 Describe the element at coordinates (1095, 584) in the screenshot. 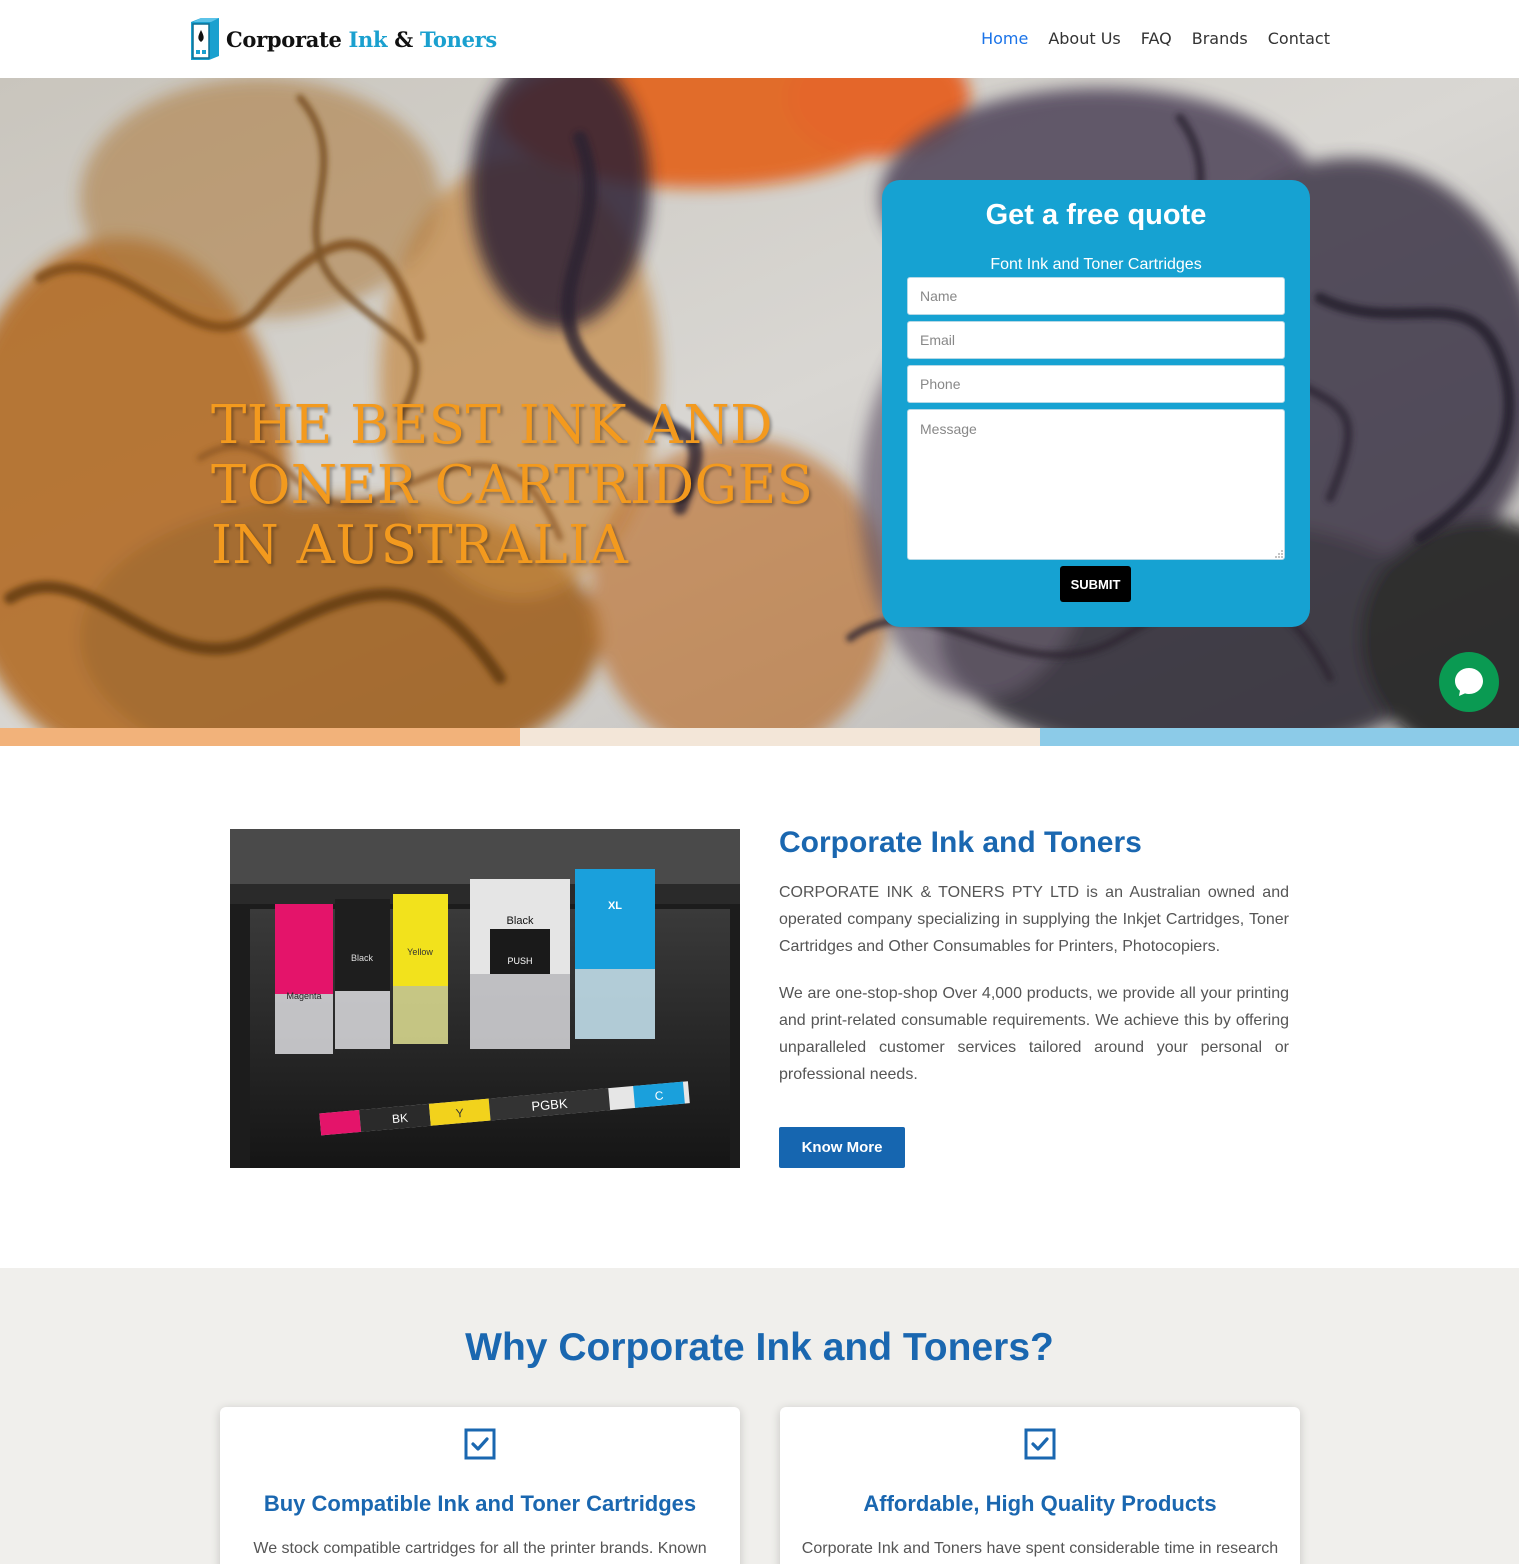

I see `submit-button: SUBMIT` at that location.